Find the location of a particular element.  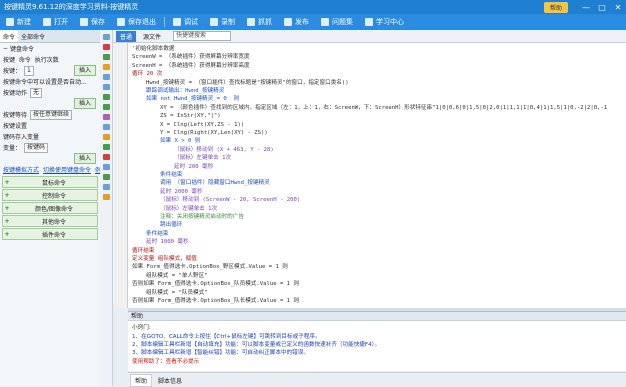

code-line: ScreenW = （系统插件）获得屏幕分辨率宽度 is located at coordinates (191, 57).